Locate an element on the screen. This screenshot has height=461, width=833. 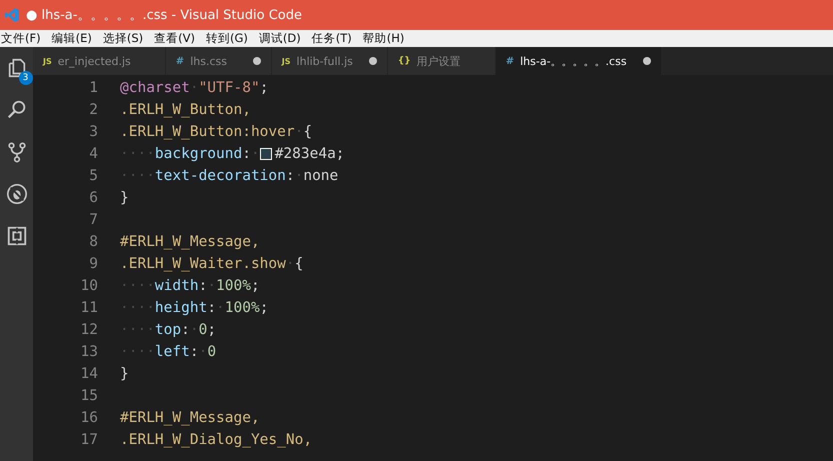
extensions-icon is located at coordinates (17, 236).